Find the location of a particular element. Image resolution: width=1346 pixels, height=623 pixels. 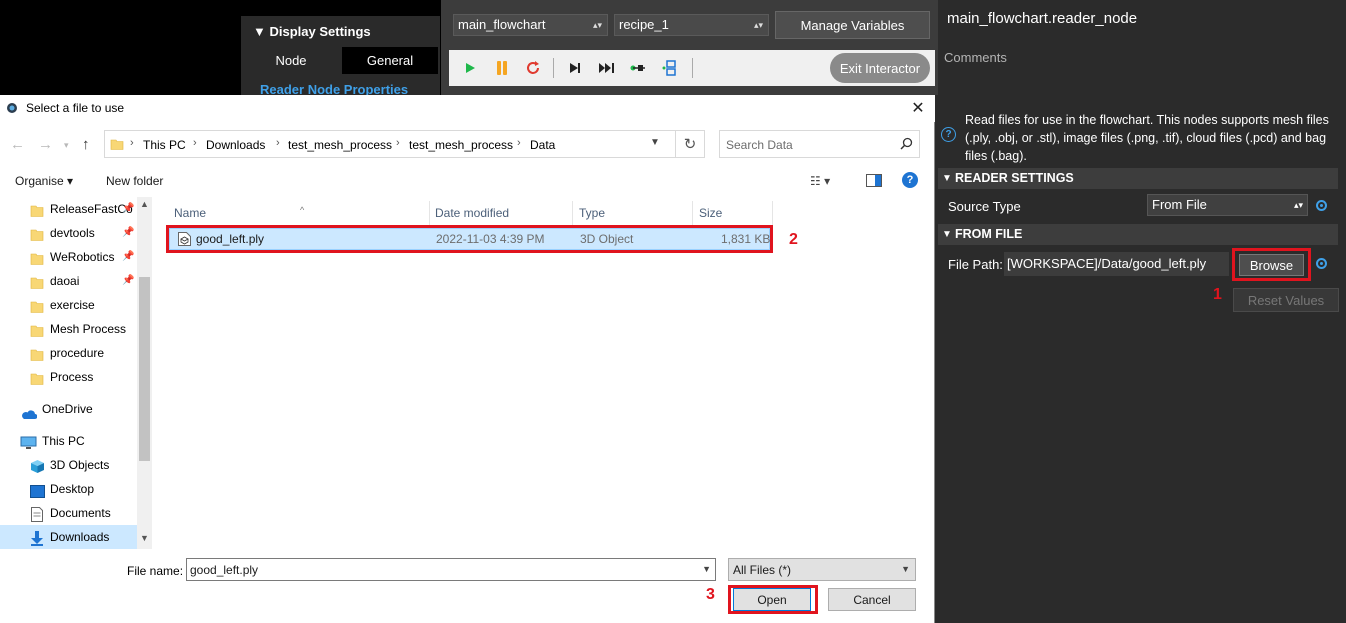

file-path-link-radio is located at coordinates (1321, 263).